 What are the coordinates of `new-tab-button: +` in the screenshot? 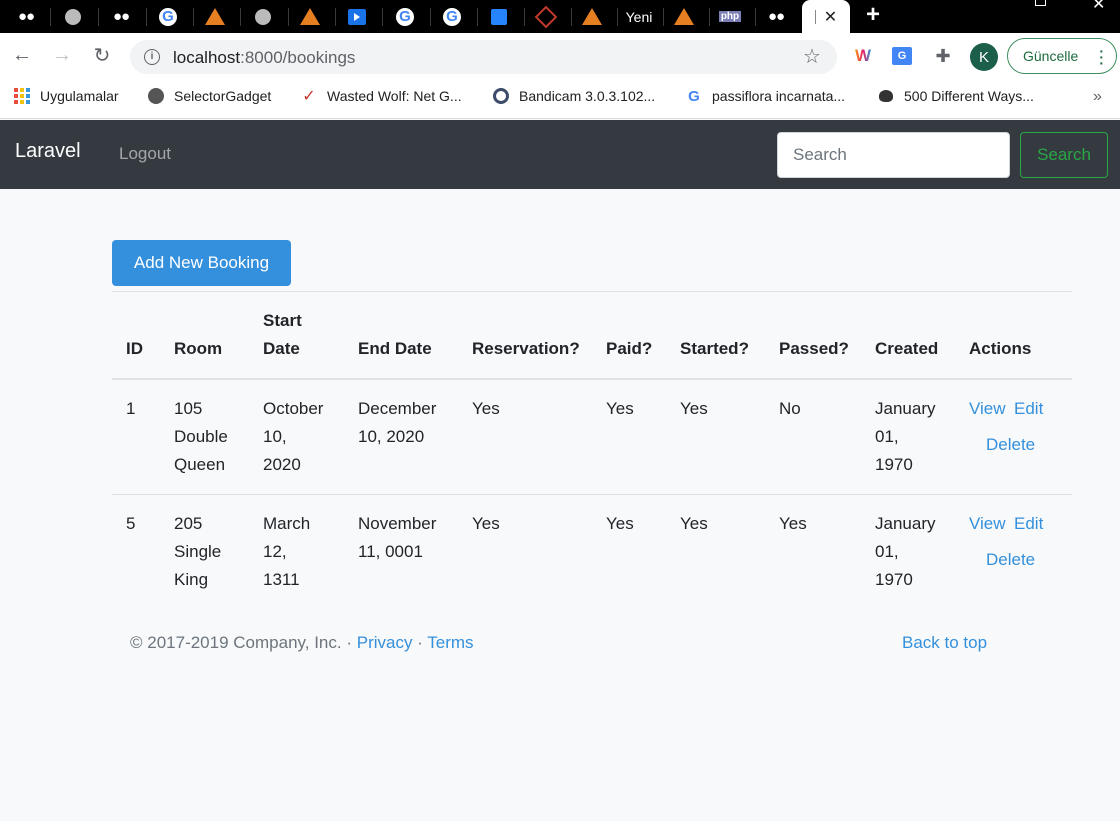 It's located at (873, 15).